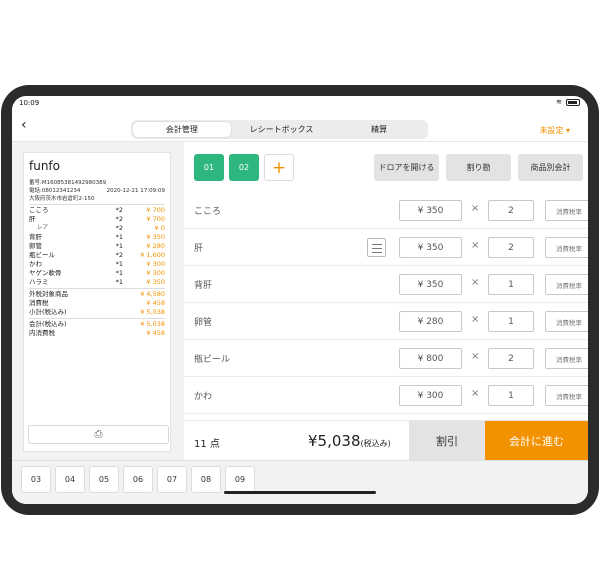  I want to click on order-row: かわ ¥ 300 × 1 消費税率, so click(386, 395).